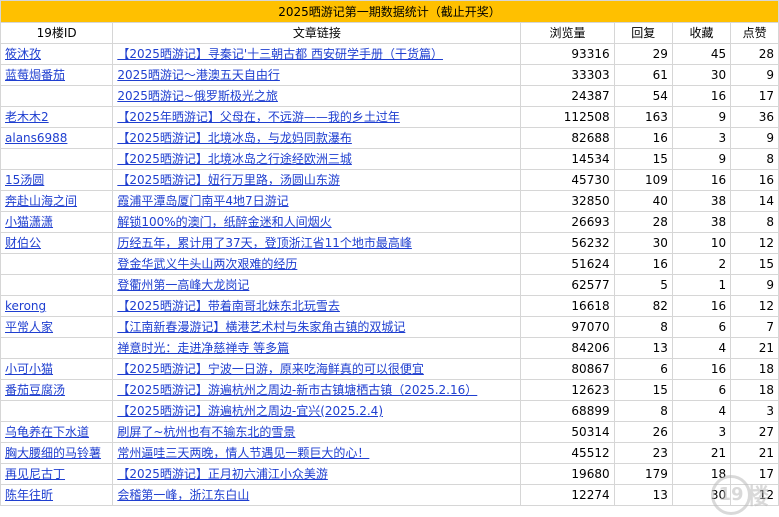  I want to click on views-cell: 68899, so click(567, 411).